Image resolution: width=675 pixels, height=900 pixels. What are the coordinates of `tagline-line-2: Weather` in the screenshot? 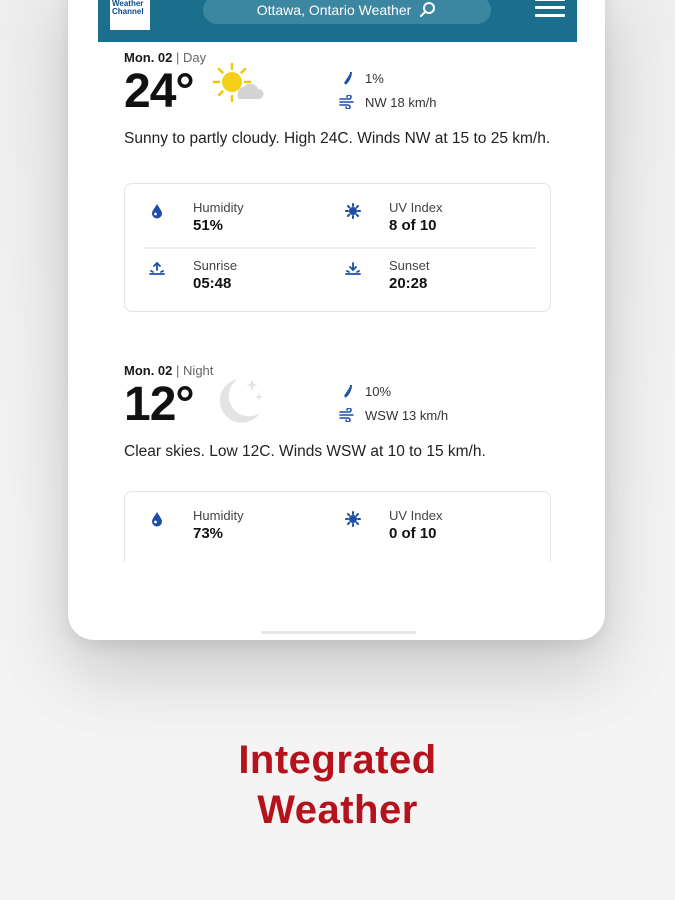 It's located at (337, 810).